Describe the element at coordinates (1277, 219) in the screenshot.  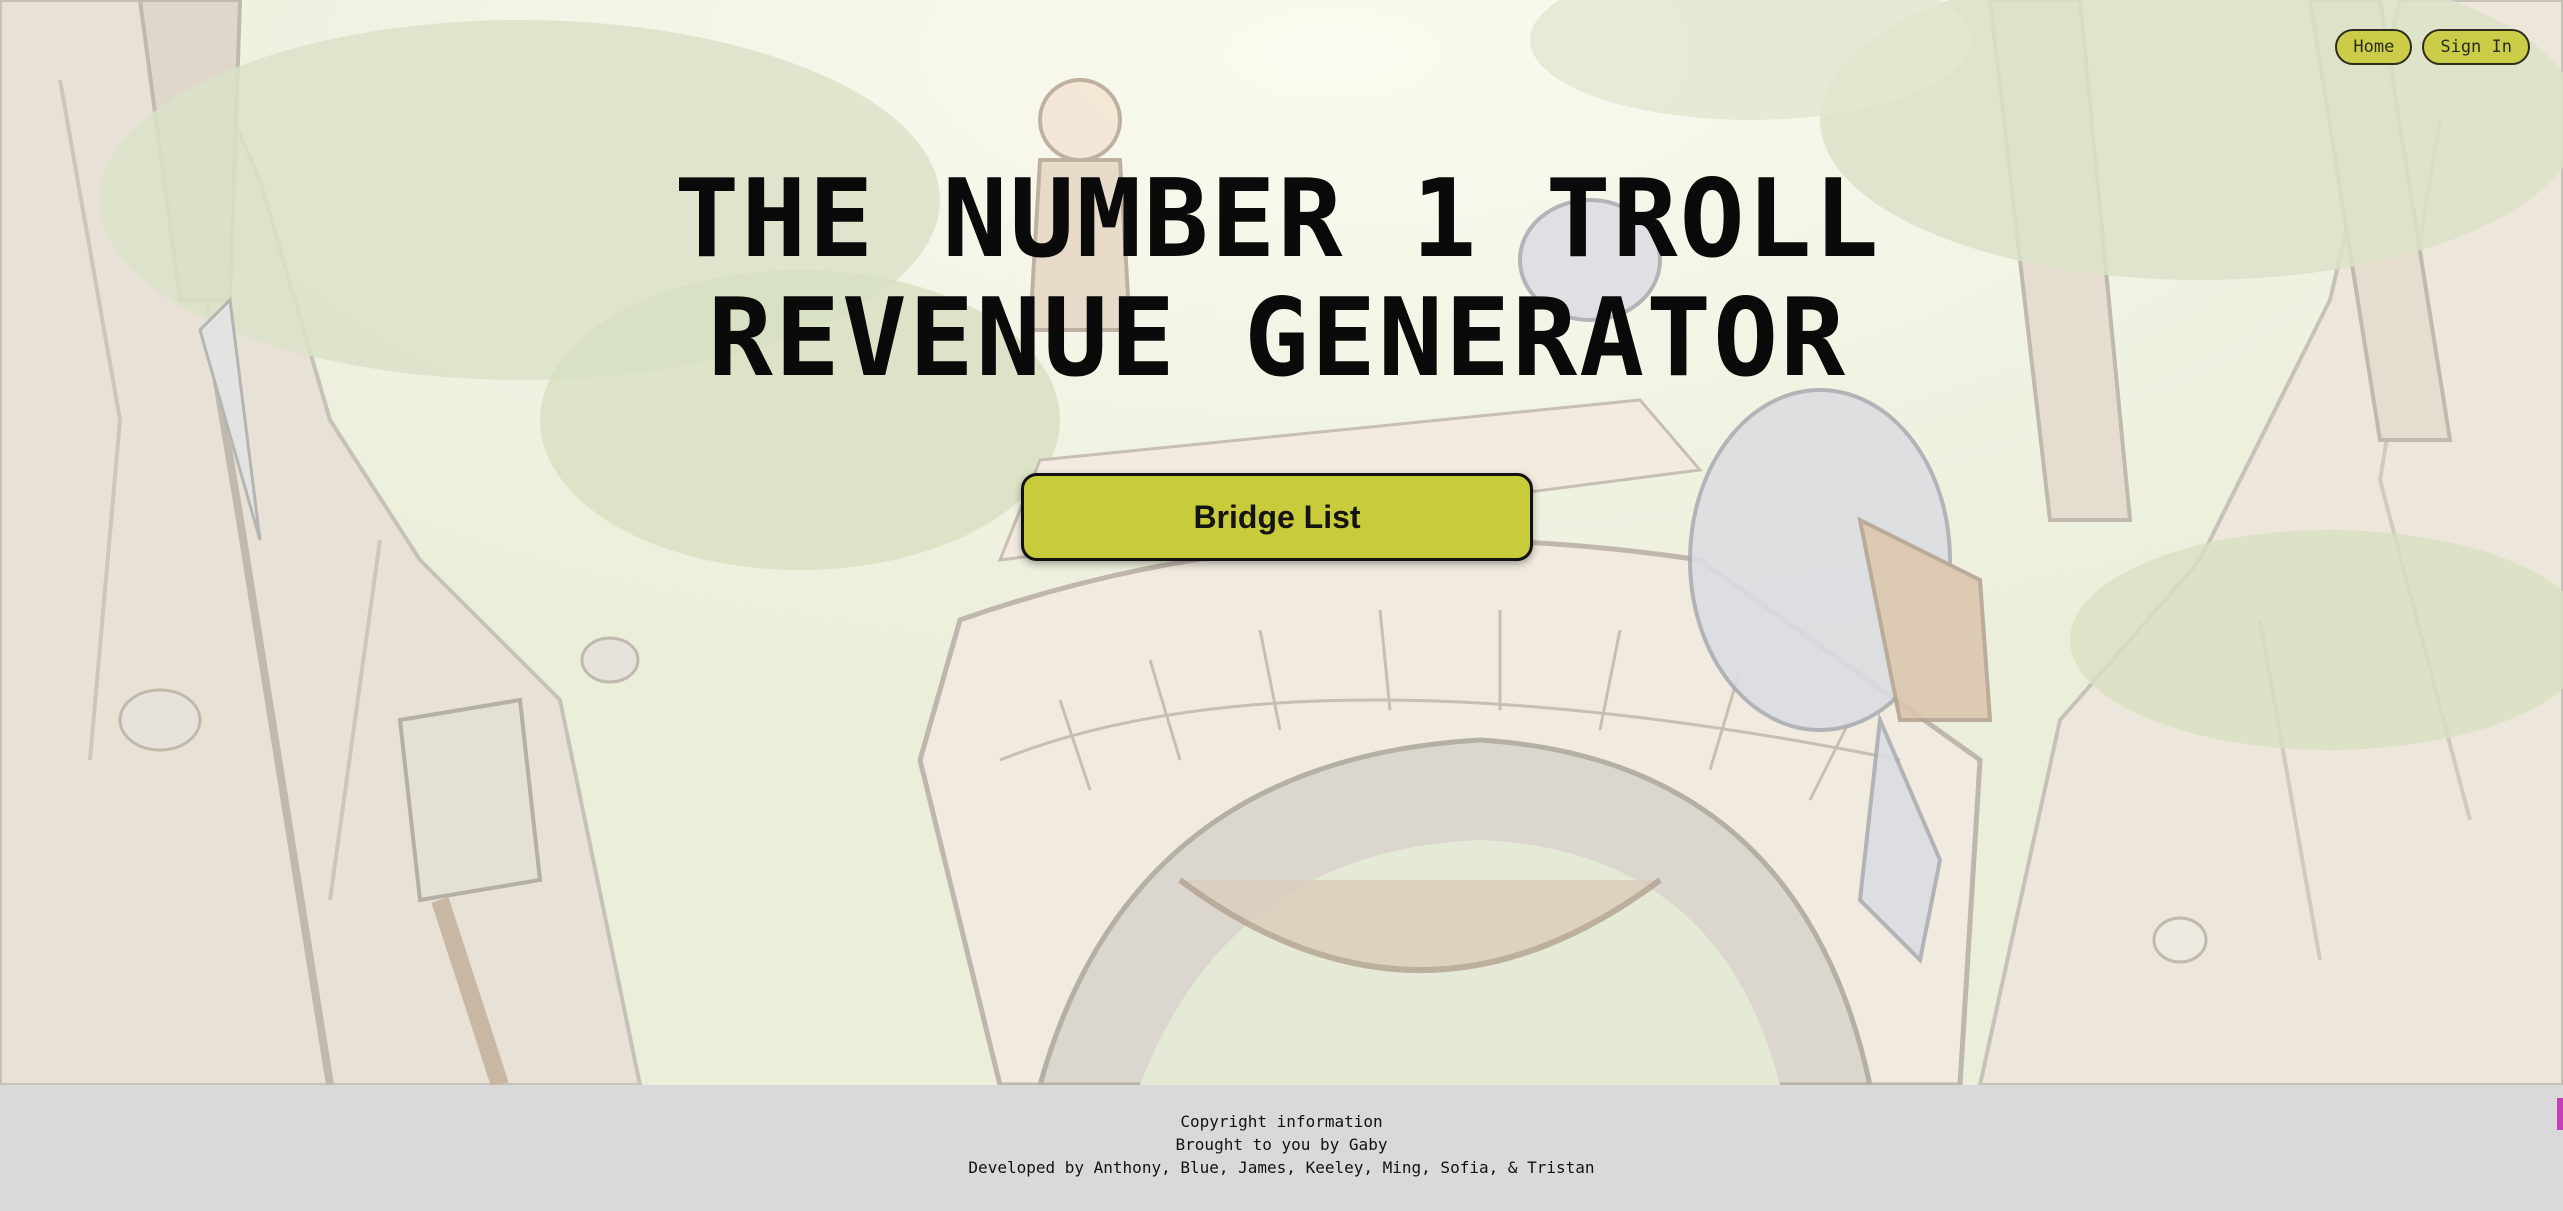
I see `hero-title-line-1: THE NUMBER 1 TROLL` at that location.